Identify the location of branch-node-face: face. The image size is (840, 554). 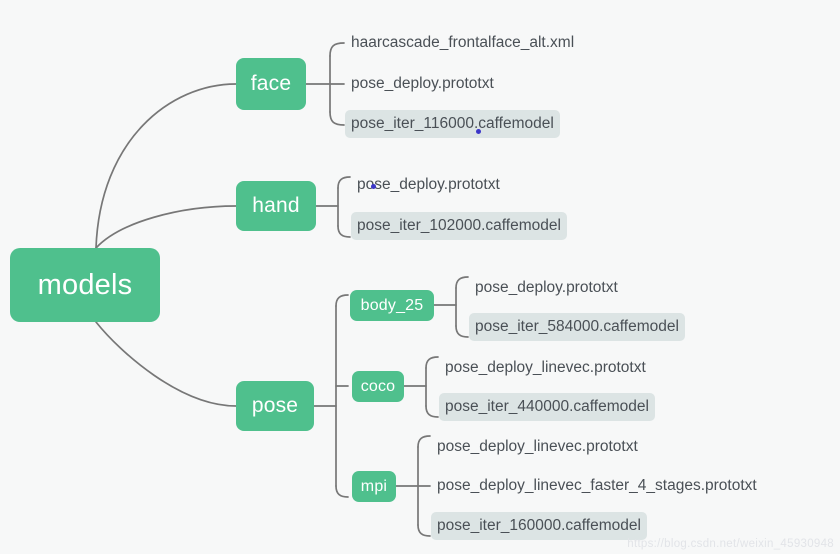
(271, 84).